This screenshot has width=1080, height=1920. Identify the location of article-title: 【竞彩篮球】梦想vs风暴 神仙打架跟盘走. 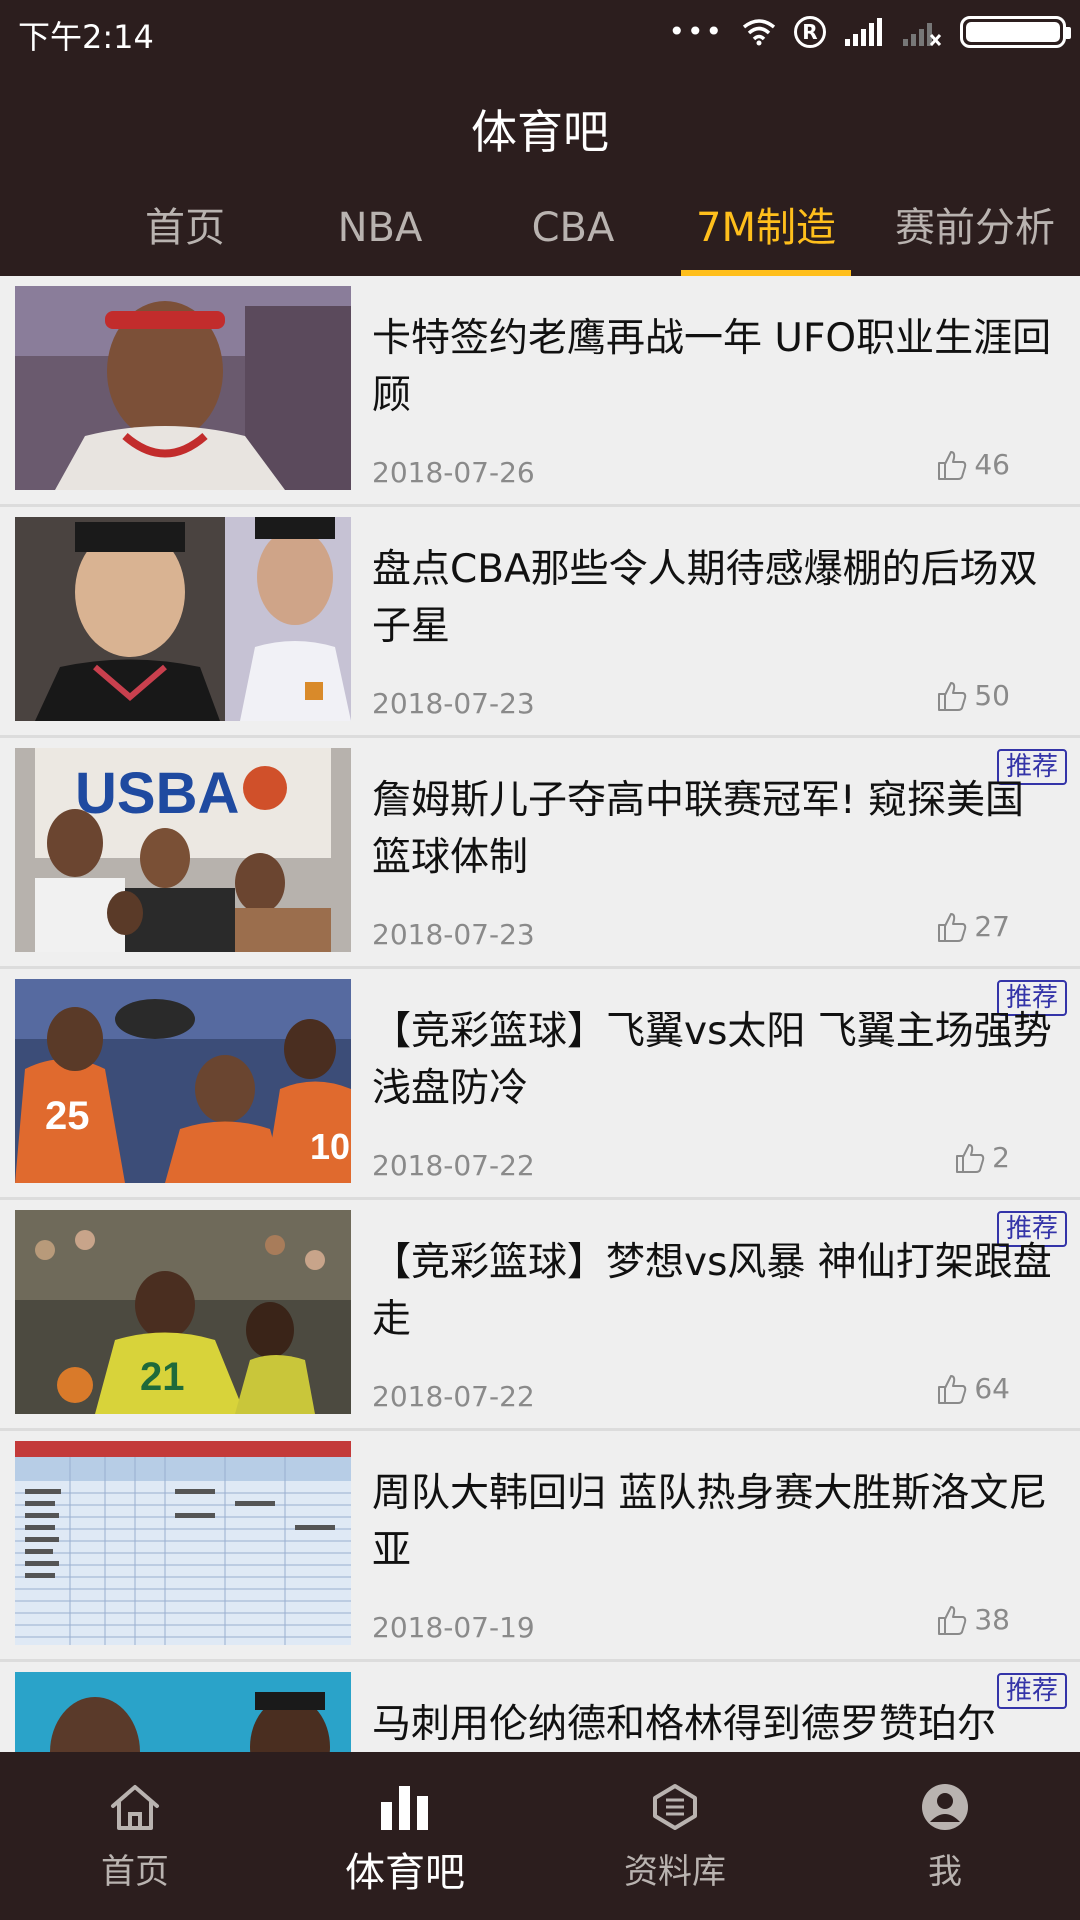
(712, 1291).